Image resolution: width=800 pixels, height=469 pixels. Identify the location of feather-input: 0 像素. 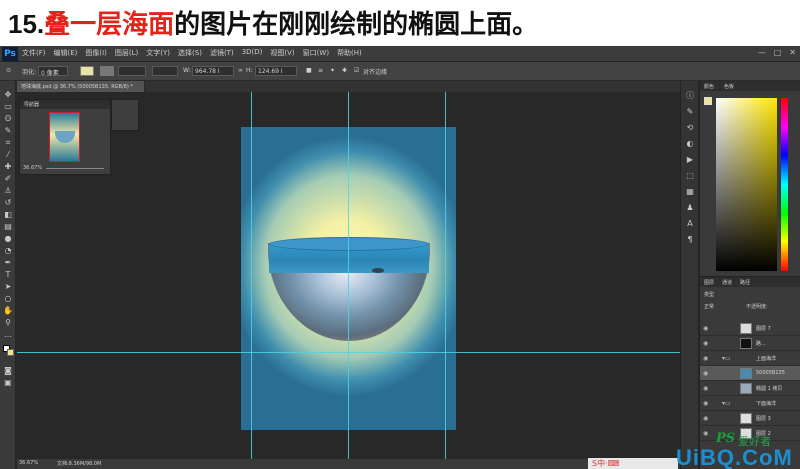
(53, 71).